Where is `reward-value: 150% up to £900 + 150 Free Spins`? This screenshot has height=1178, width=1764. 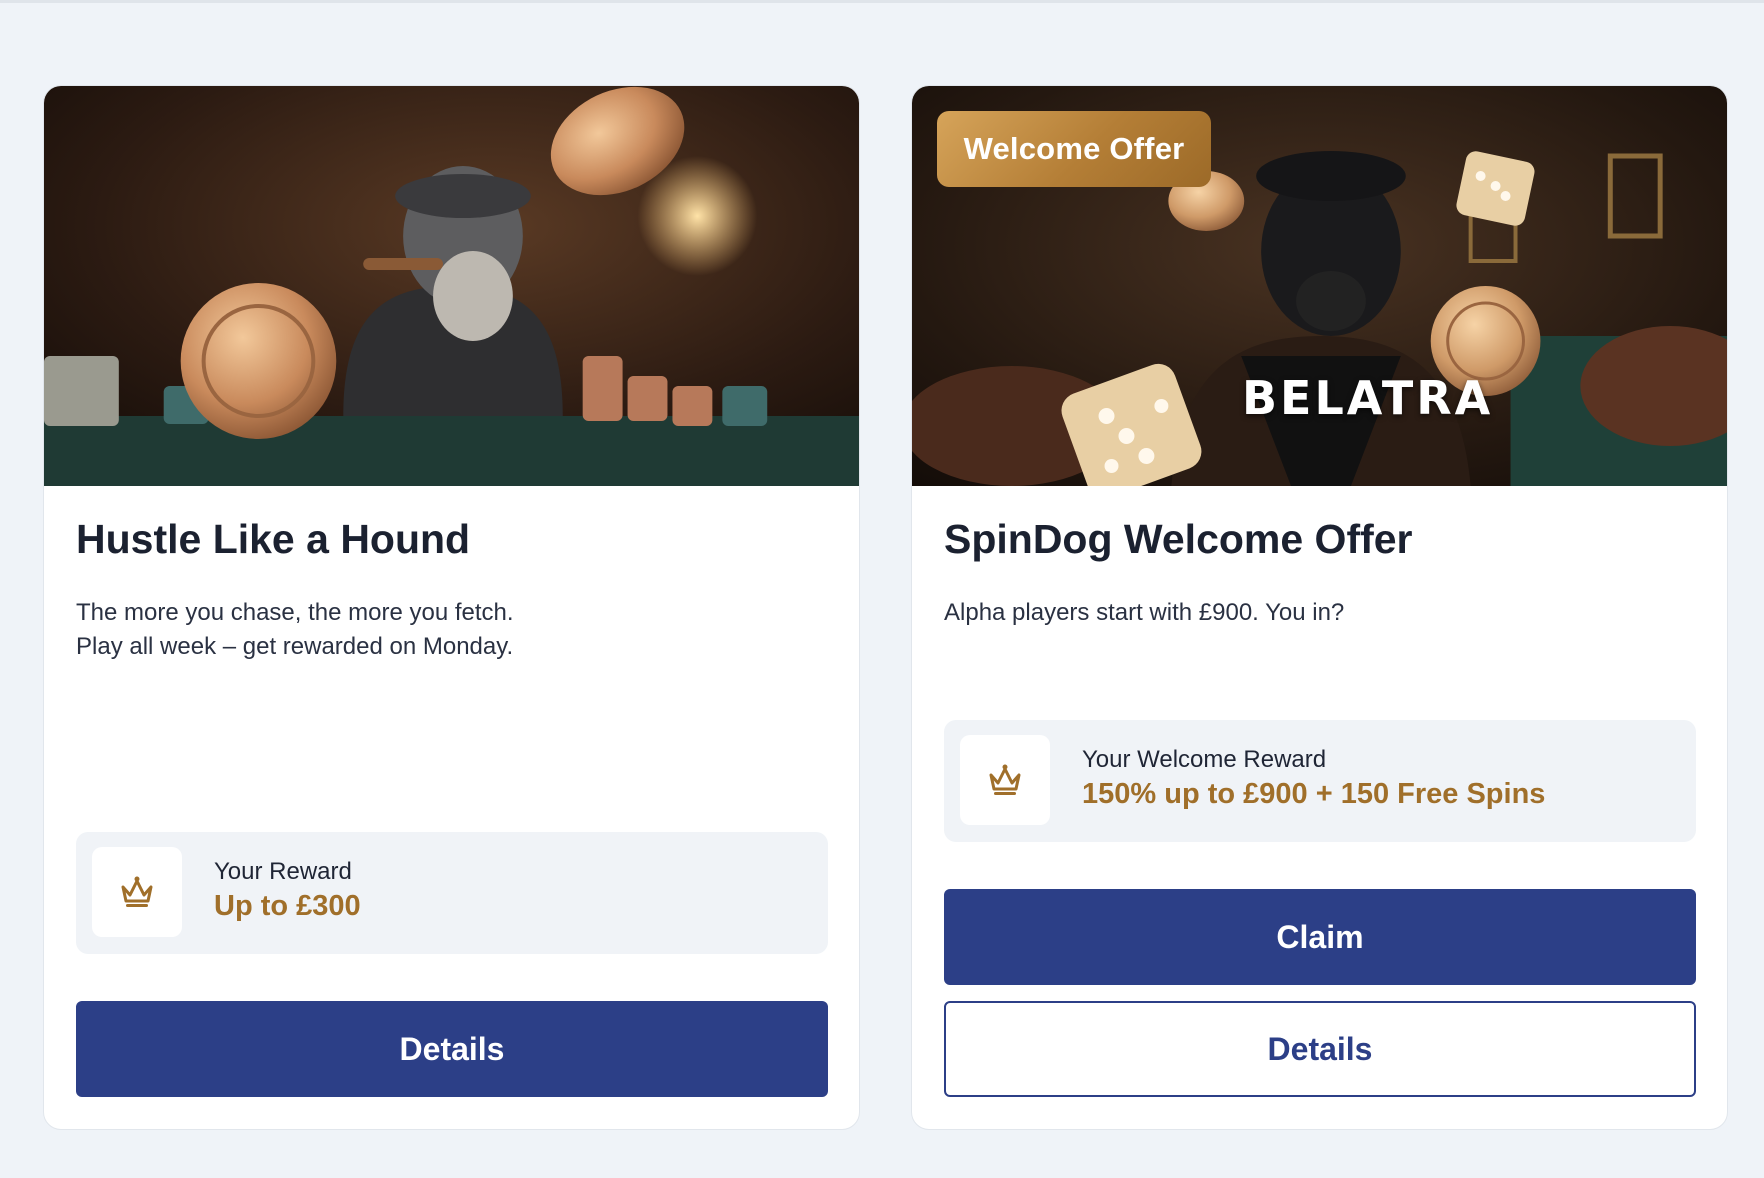 reward-value: 150% up to £900 + 150 Free Spins is located at coordinates (1314, 794).